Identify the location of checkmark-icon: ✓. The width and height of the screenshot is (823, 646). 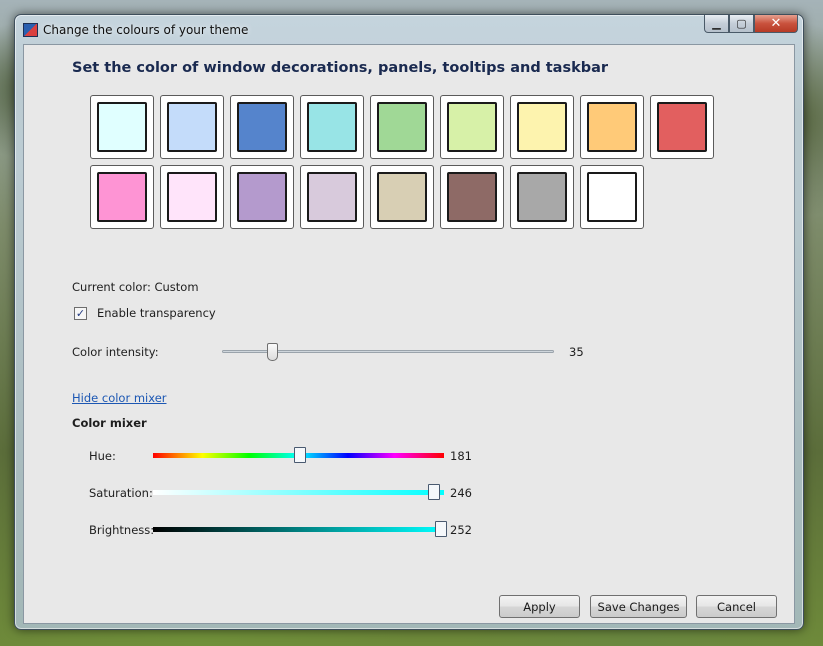
(80, 313).